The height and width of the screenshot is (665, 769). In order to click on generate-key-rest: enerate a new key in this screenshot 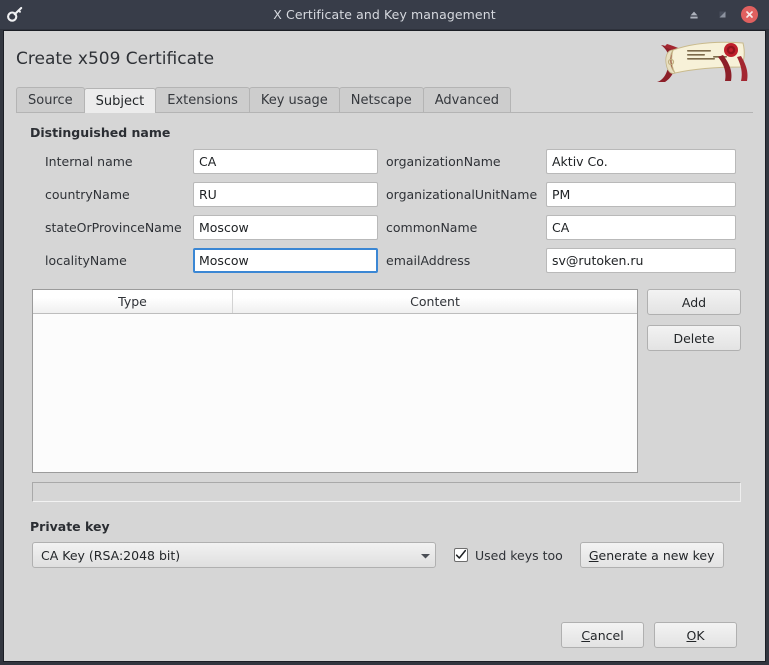, I will do `click(656, 555)`.